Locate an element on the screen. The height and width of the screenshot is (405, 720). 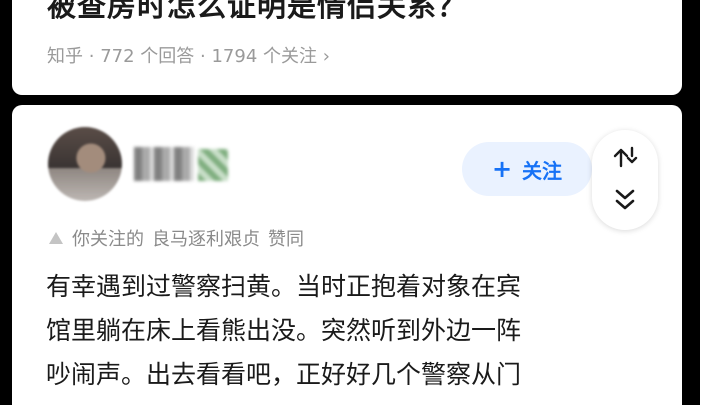
author-name-blurred is located at coordinates (164, 164).